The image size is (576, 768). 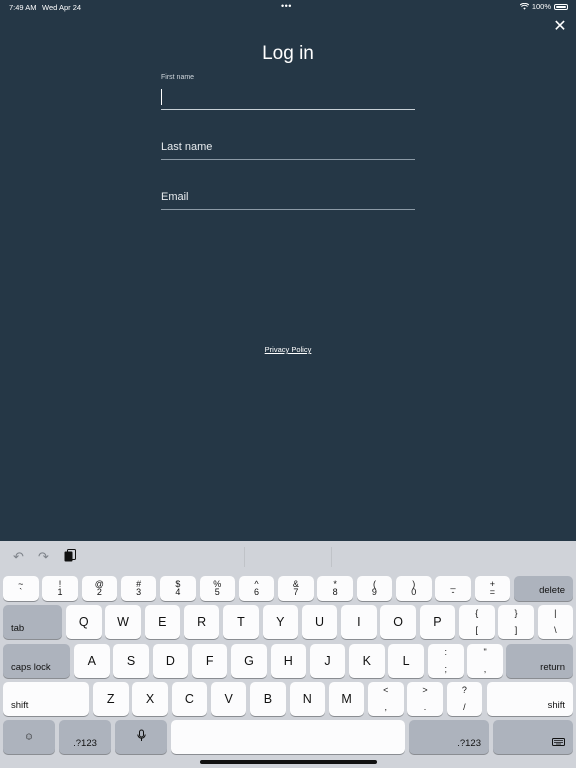 I want to click on key-s: S, so click(x=131, y=661).